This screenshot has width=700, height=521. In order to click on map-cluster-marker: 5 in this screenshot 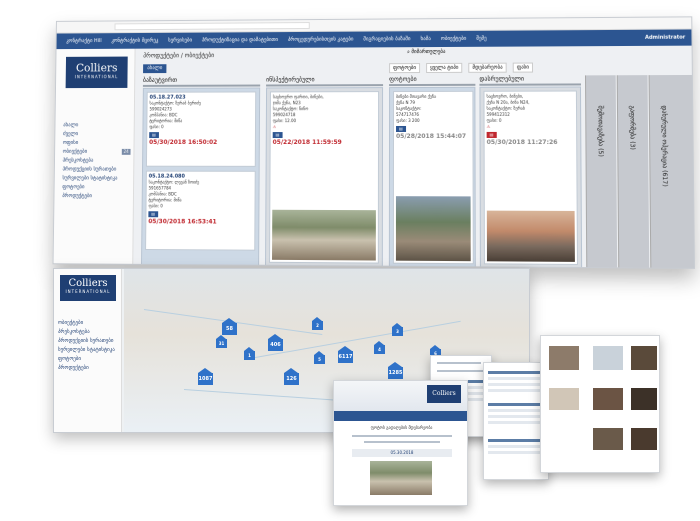, I will do `click(319, 359)`.